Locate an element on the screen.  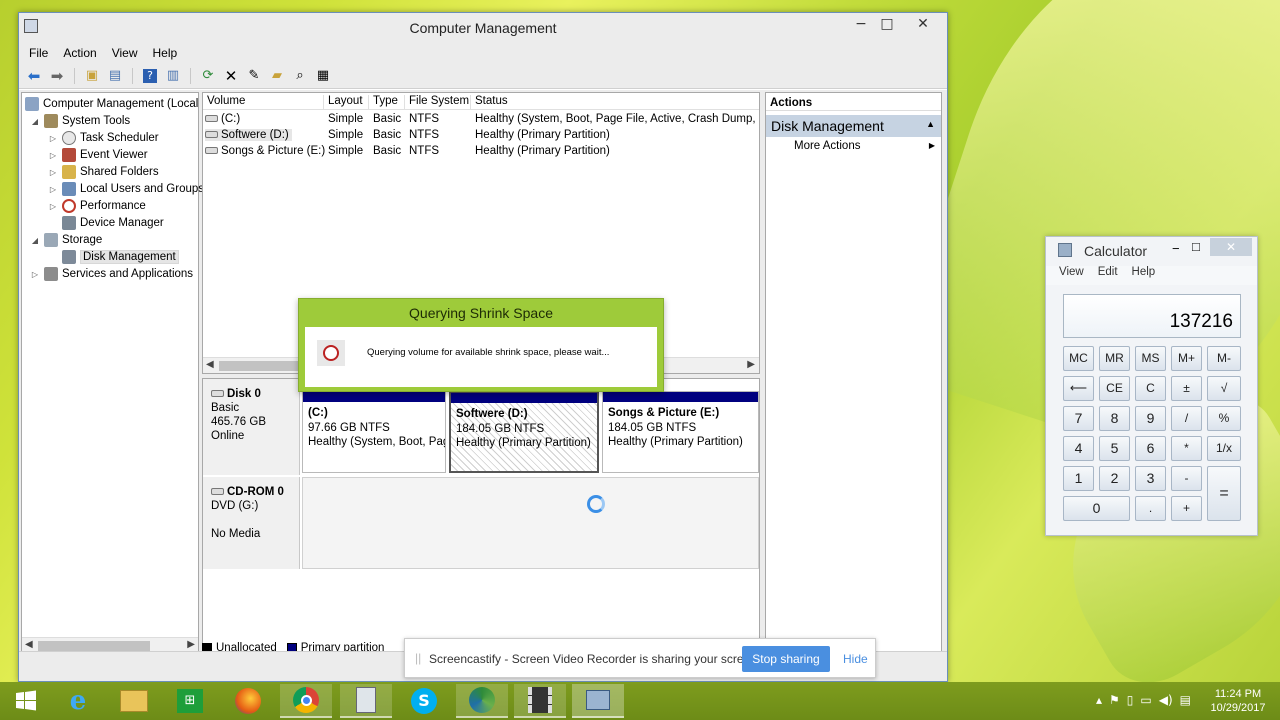
tree-performance: ▷ Performance is located at coordinates (97, 206).